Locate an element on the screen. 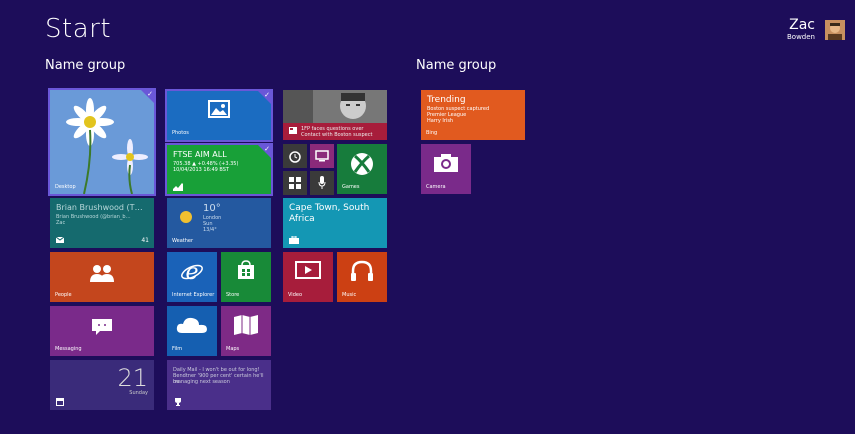 The height and width of the screenshot is (434, 855). tile-label: Photos is located at coordinates (180, 133).